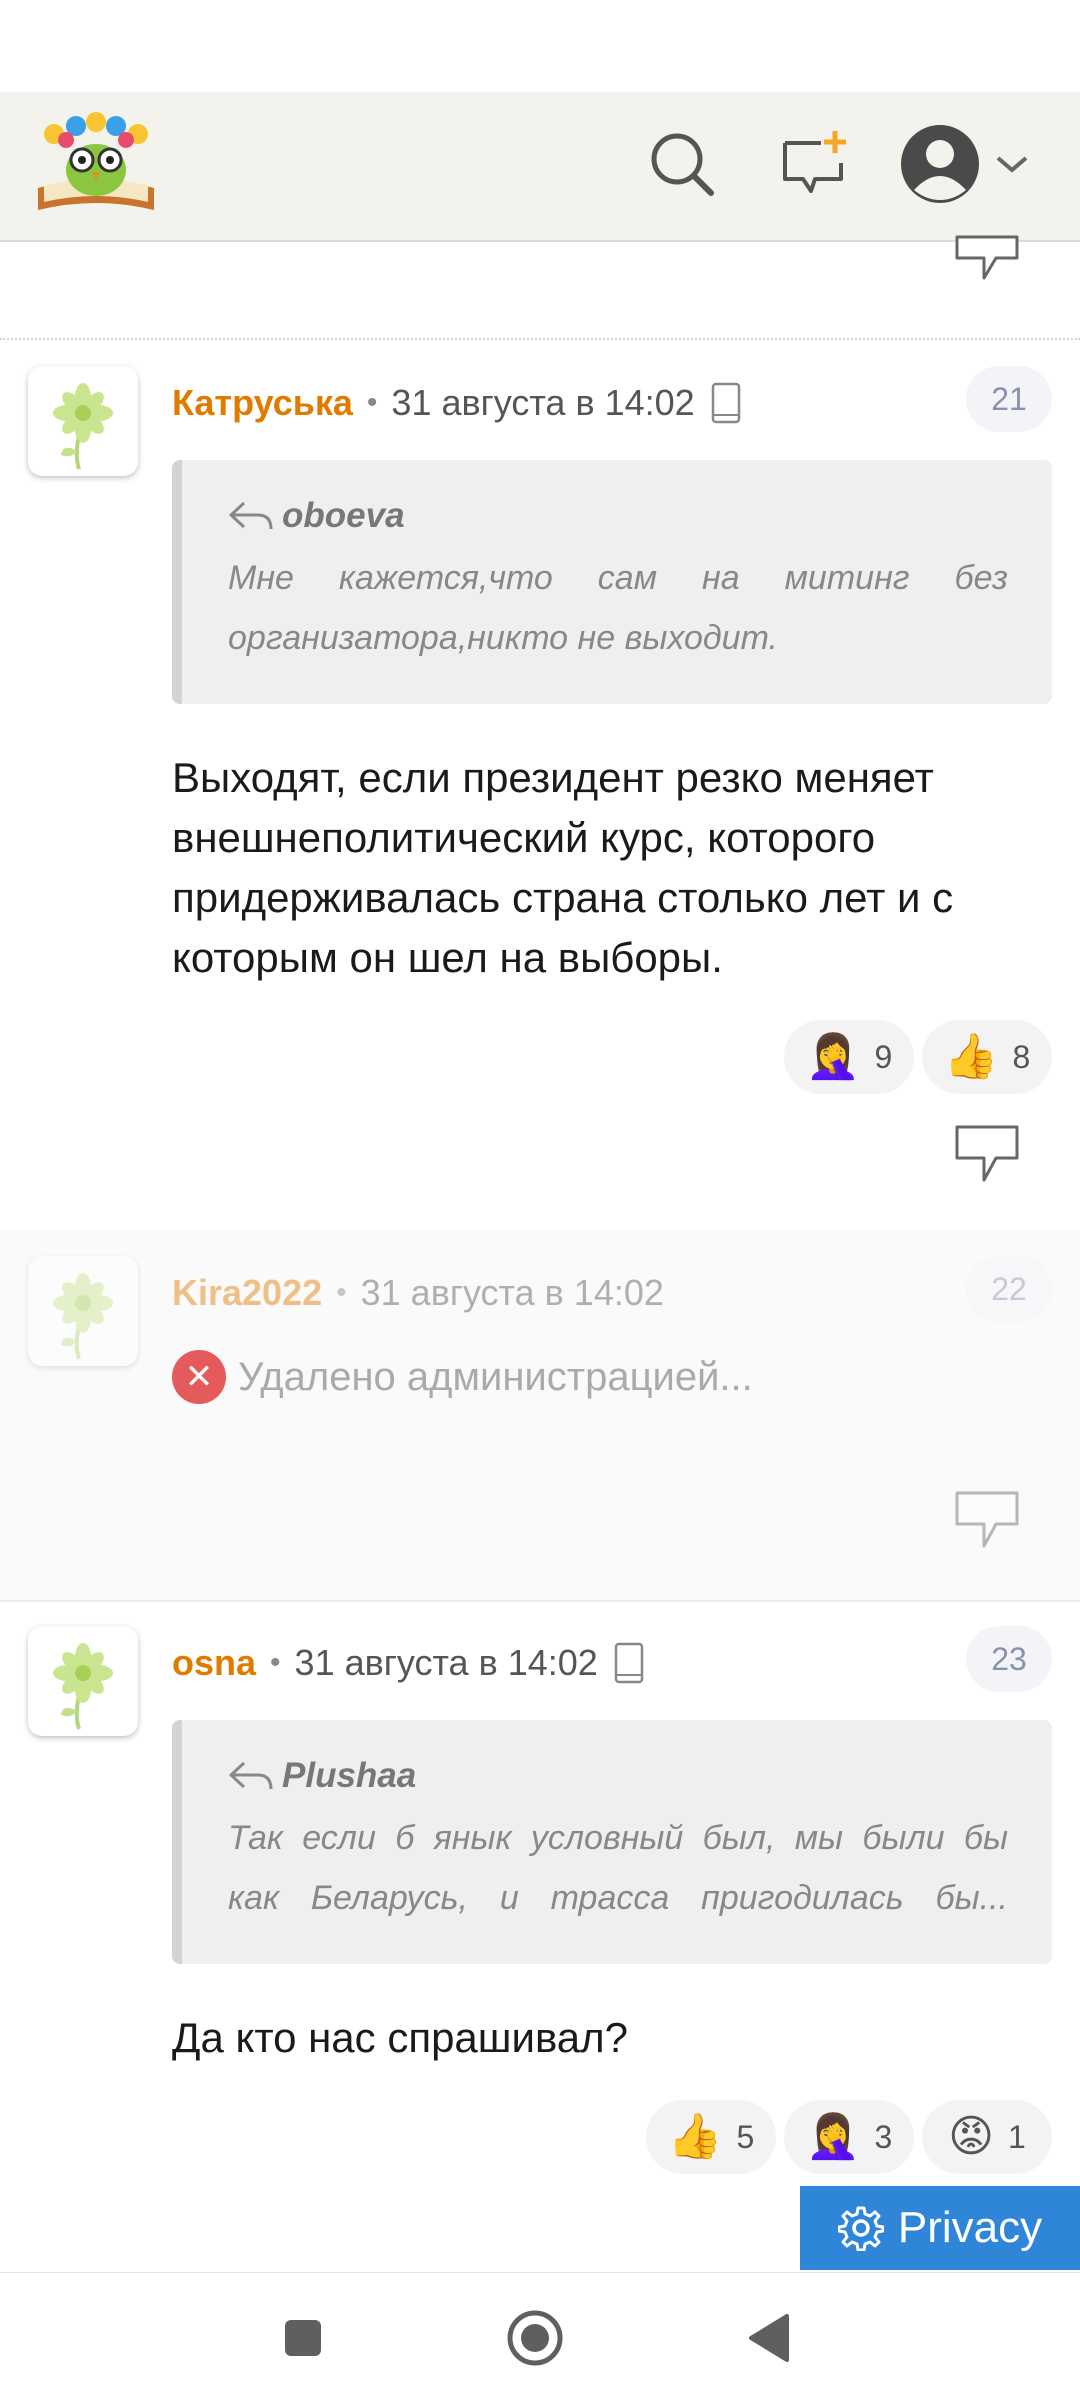 The height and width of the screenshot is (2401, 1080). Describe the element at coordinates (96, 161) in the screenshot. I see `owl-reading-book-logo-icon` at that location.